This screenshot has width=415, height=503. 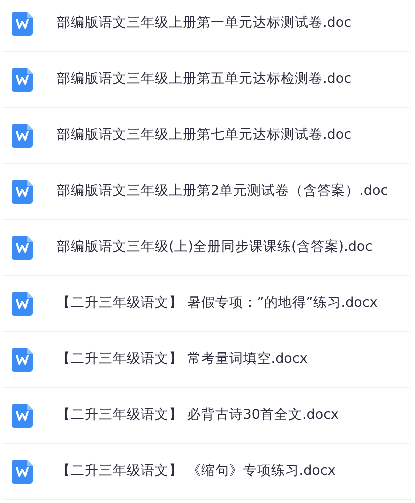 What do you see at coordinates (217, 303) in the screenshot?
I see `file-name: 【二升三年级语文】 暑假专项：”的地得”练习.docx` at bounding box center [217, 303].